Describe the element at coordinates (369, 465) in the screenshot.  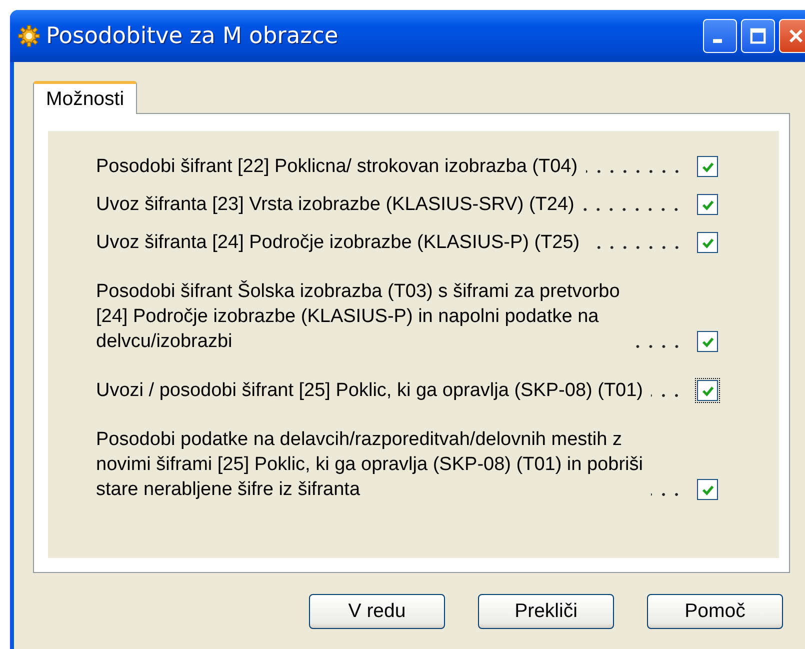
I see `option-label: Posodobi podatke na delavcih/razporeditvah/delovnih mestih z novimi šiframi [25] Poklic, ki ga opravlja (SKP-08) (T01) in pobriši stare nerabljene šifre iz šifranta` at that location.